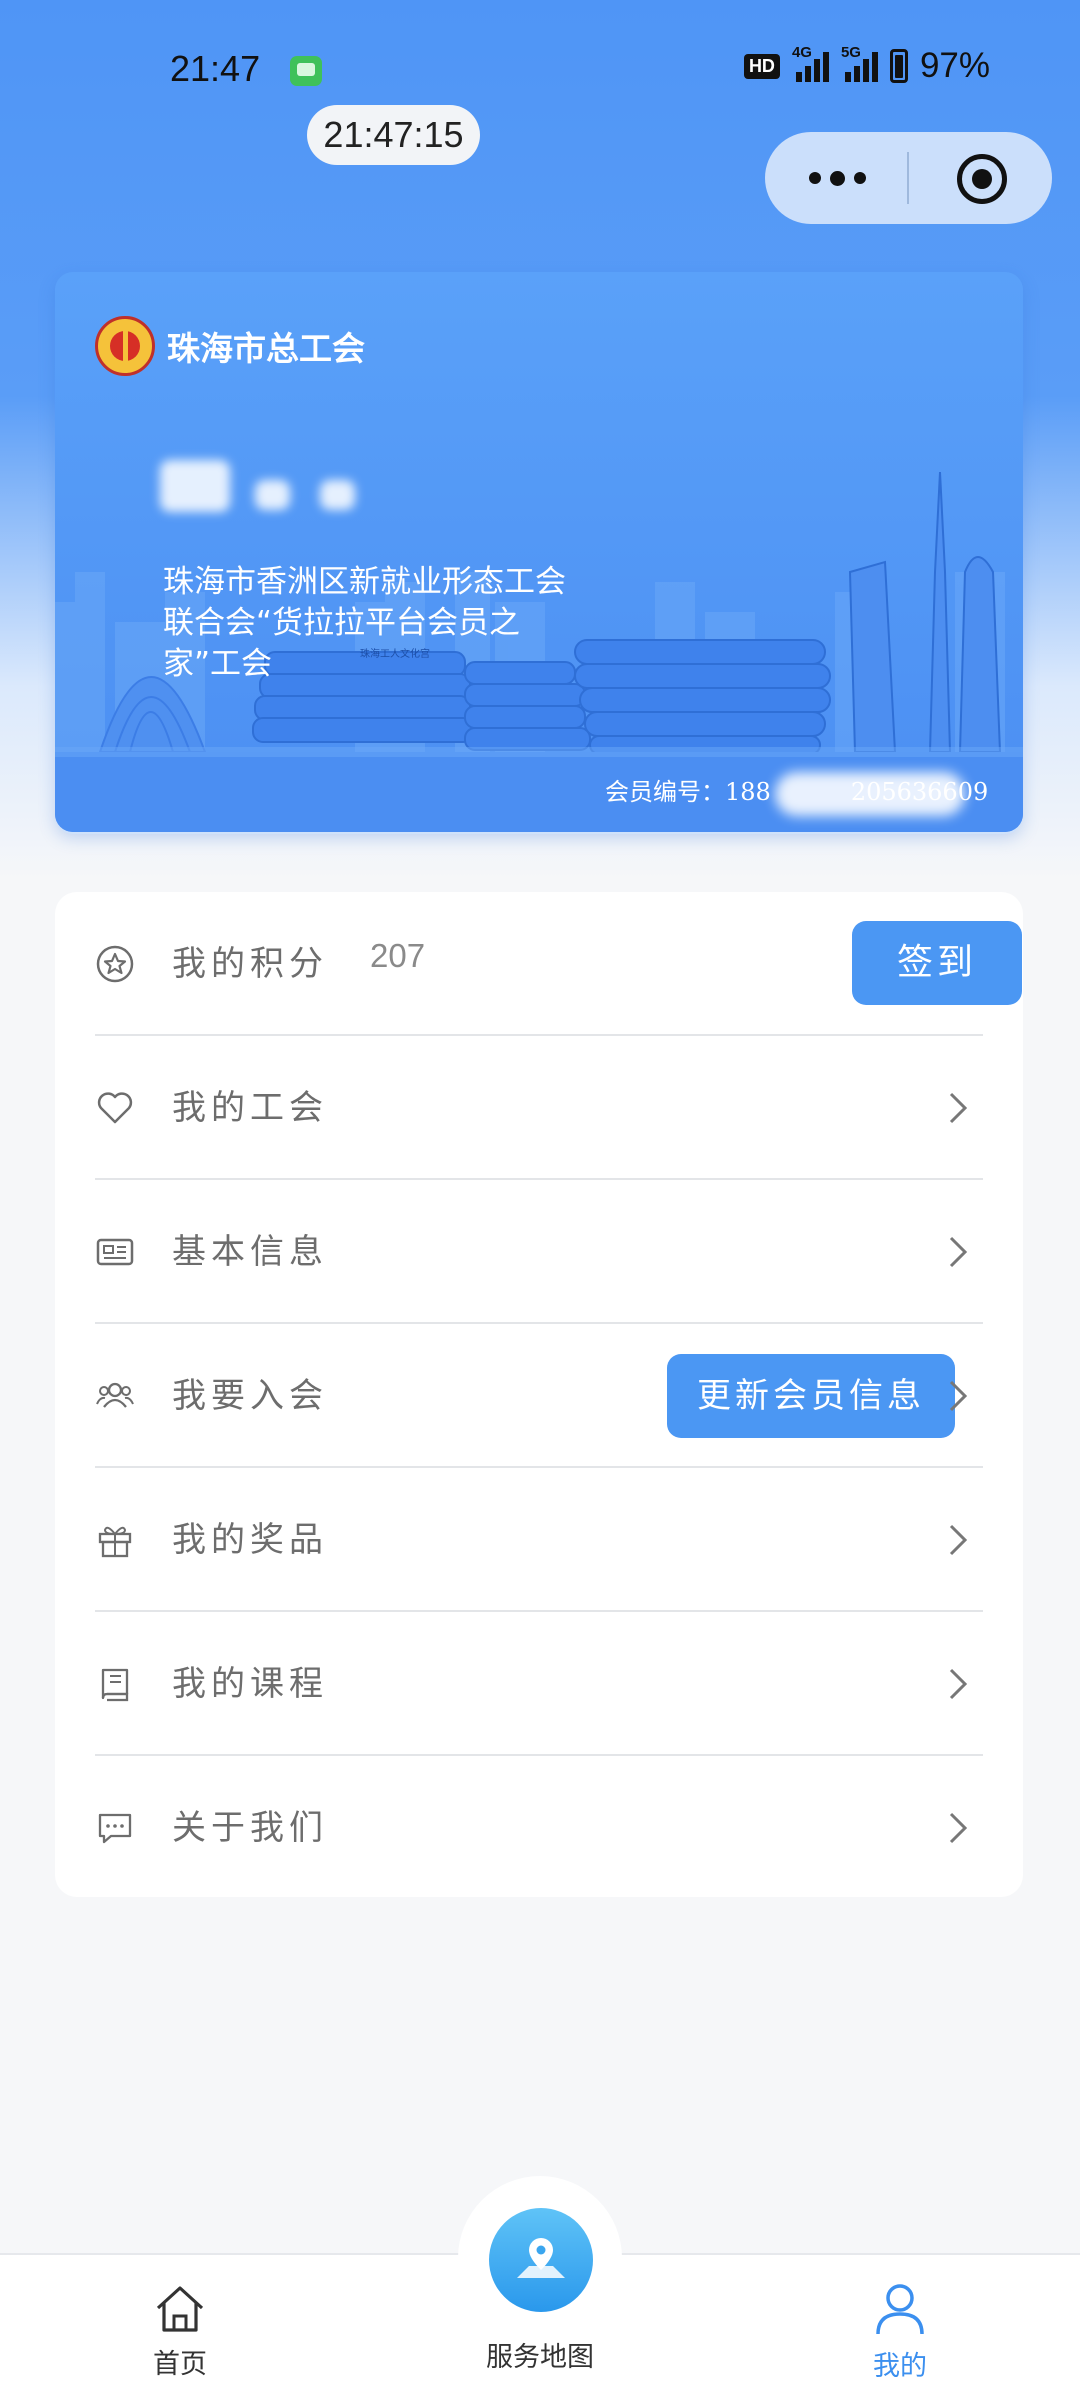 This screenshot has height=2401, width=1080. What do you see at coordinates (898, 66) in the screenshot?
I see `battery-icon` at bounding box center [898, 66].